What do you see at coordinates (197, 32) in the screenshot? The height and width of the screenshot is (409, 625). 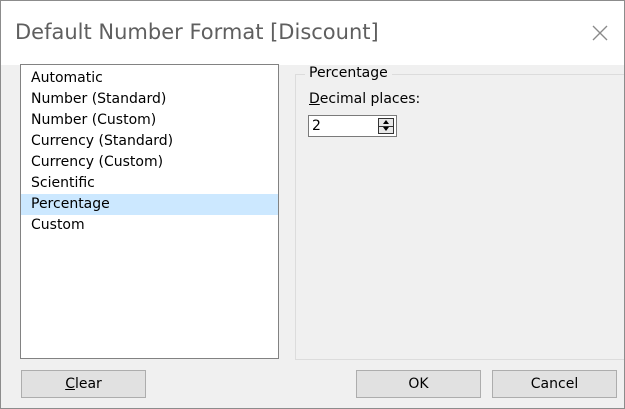 I see `dialog-title: Default Number Format [Discount]` at bounding box center [197, 32].